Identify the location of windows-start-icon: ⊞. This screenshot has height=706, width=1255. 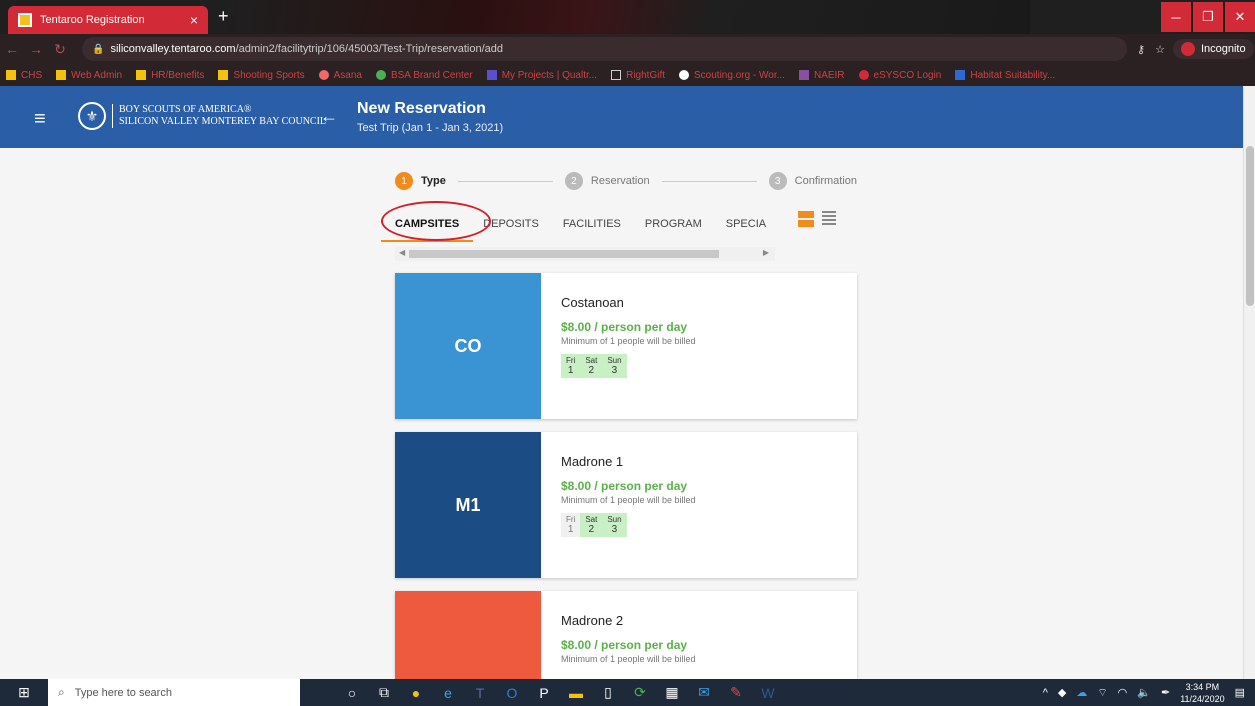
(24, 692).